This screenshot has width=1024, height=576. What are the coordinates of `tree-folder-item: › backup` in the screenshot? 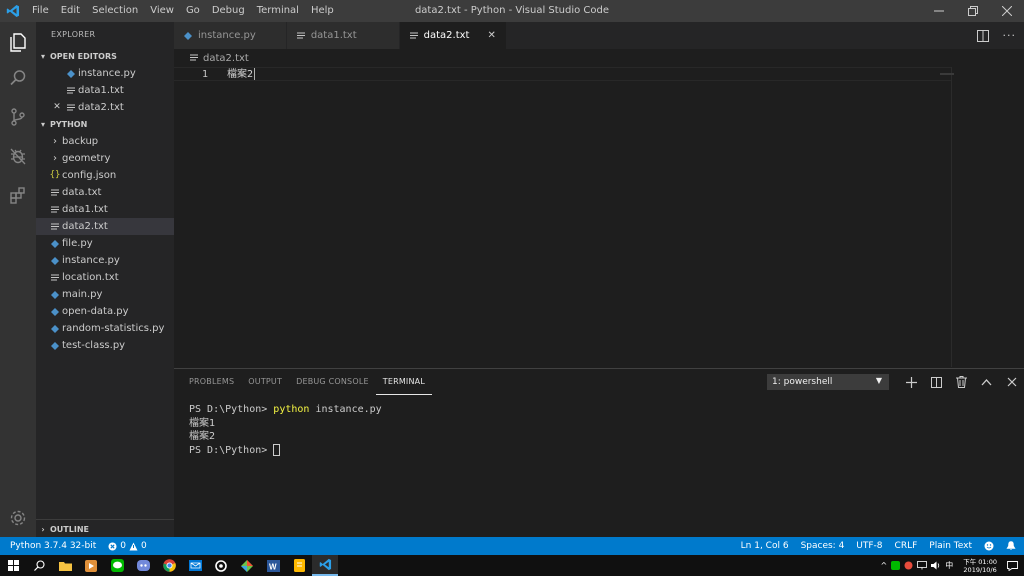 It's located at (105, 141).